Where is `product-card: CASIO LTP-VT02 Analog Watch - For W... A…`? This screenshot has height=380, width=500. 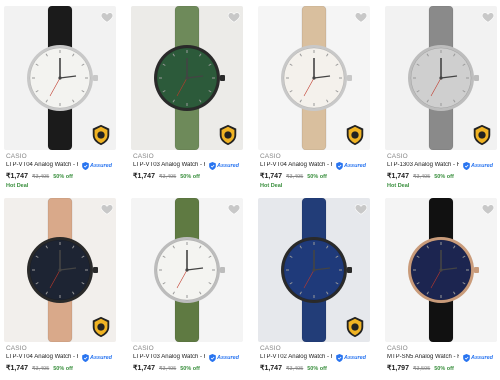
product-card: CASIO LTP-VT02 Analog Watch - For W... A… is located at coordinates (314, 287).